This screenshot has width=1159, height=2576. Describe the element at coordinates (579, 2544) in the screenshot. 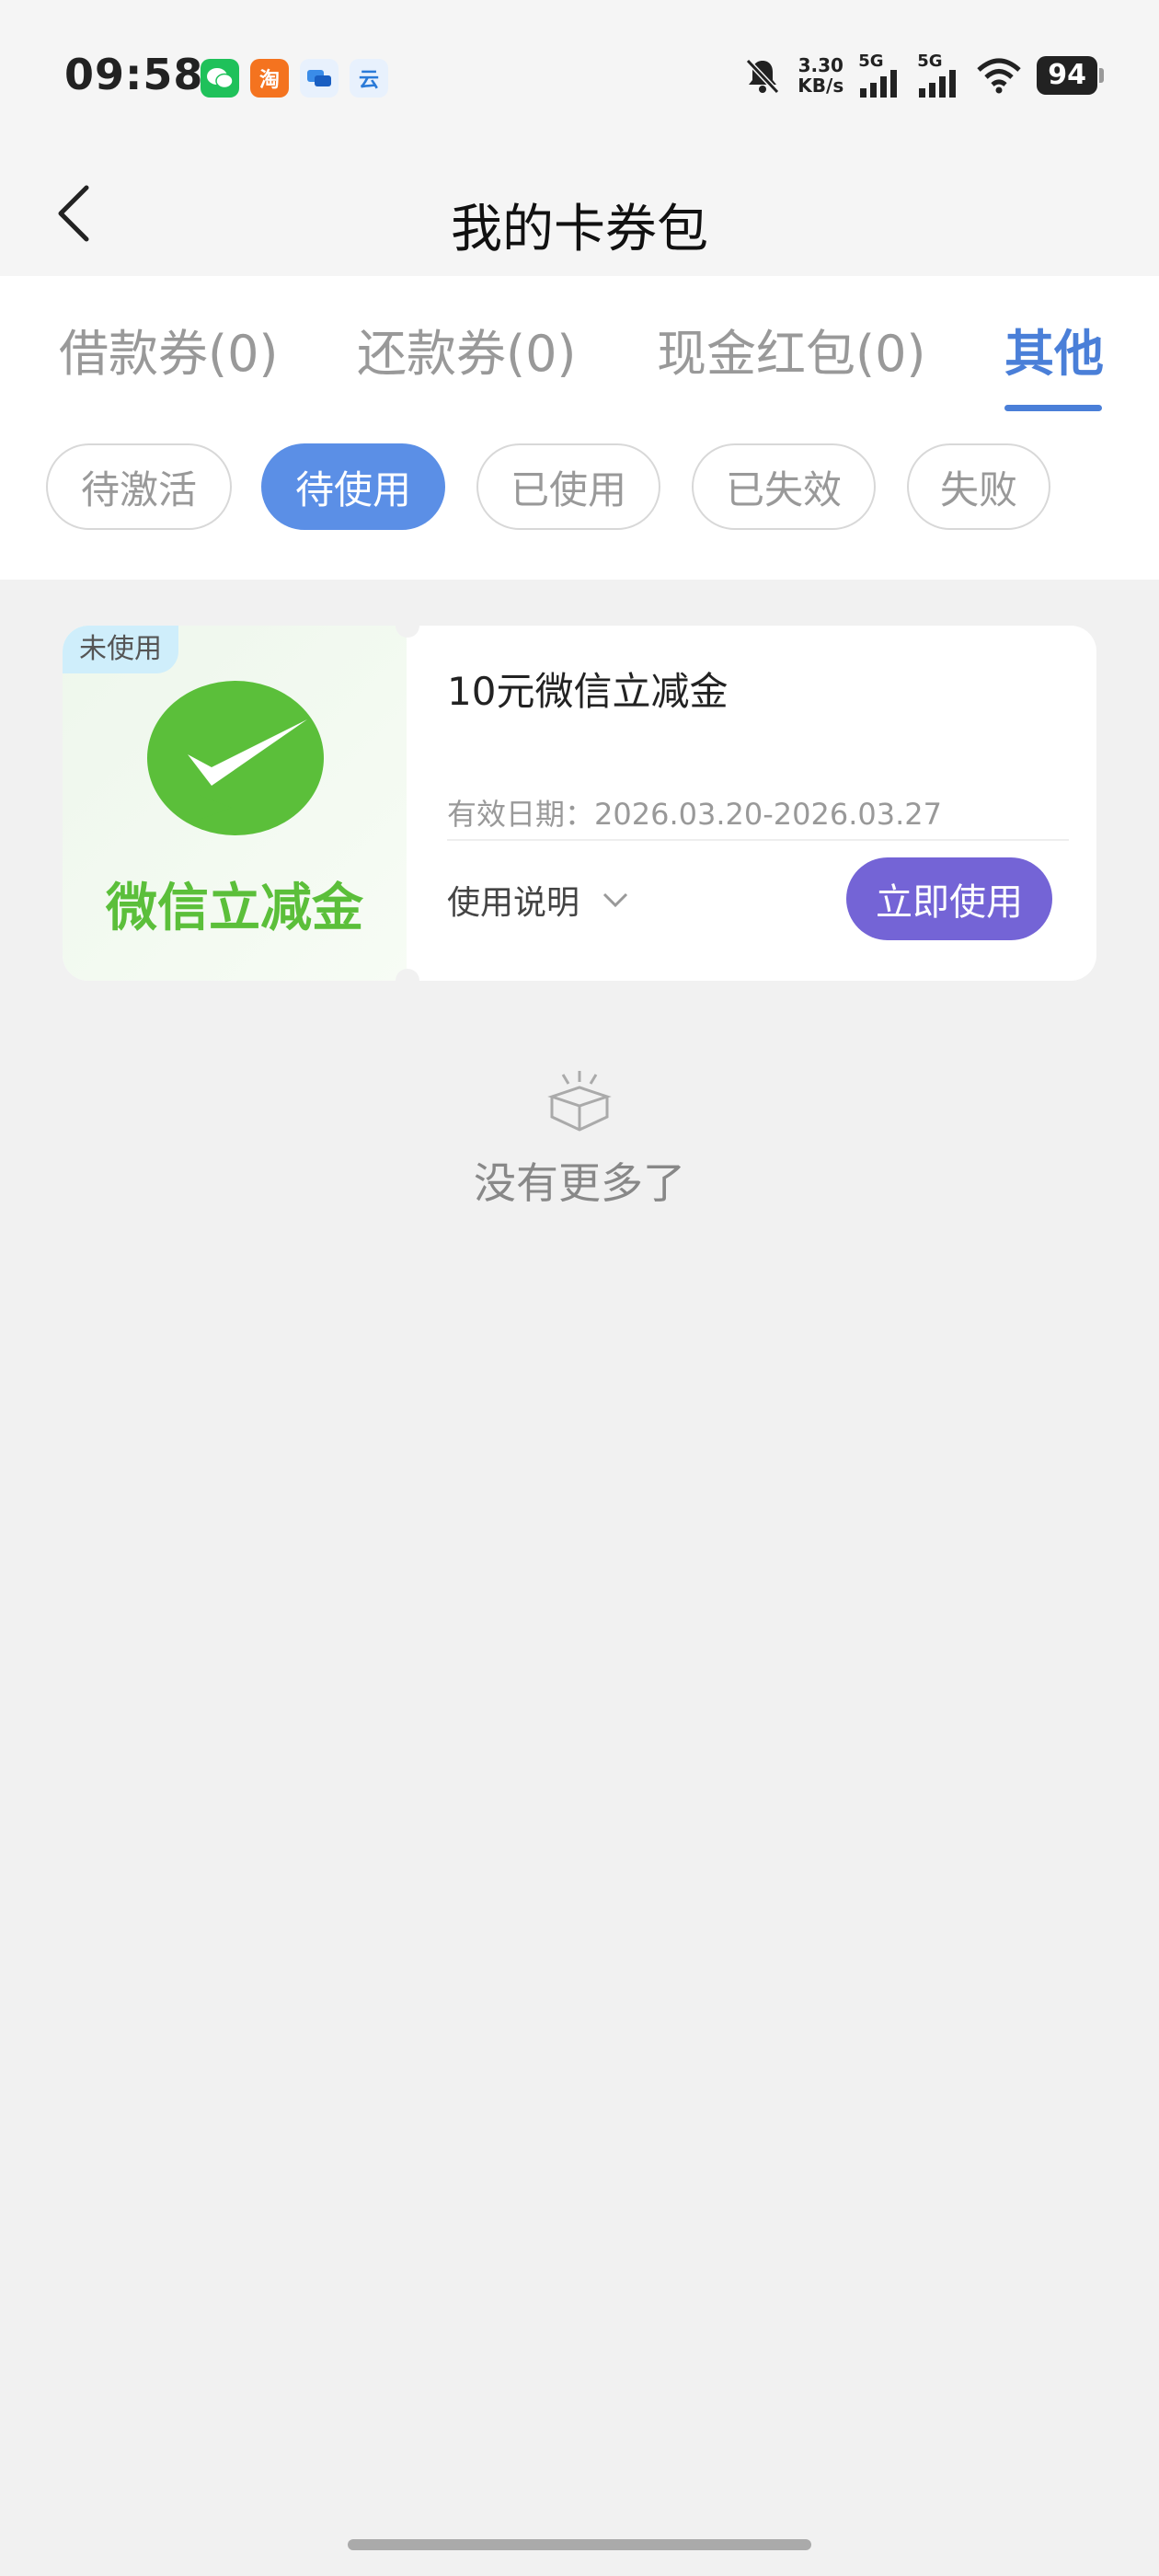

I see `home-indicator` at that location.